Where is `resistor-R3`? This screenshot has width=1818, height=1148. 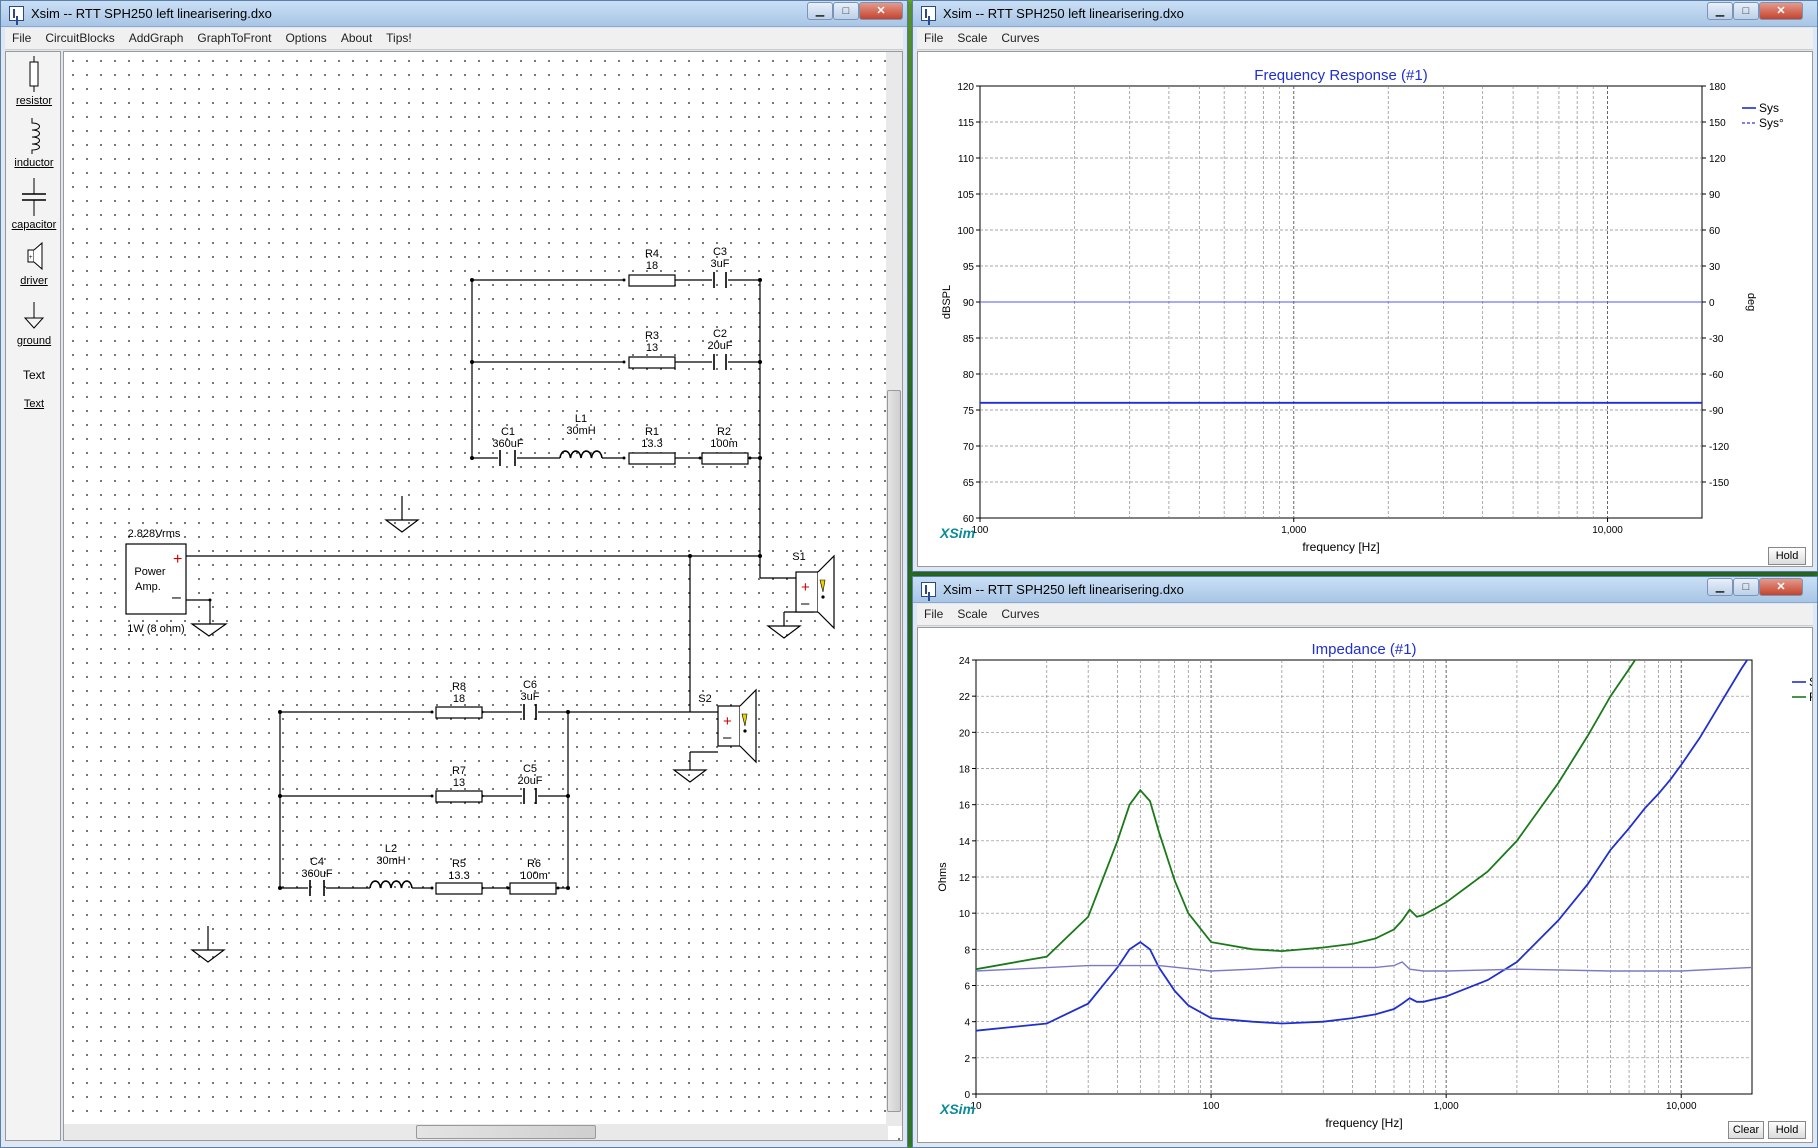
resistor-R3 is located at coordinates (652, 362).